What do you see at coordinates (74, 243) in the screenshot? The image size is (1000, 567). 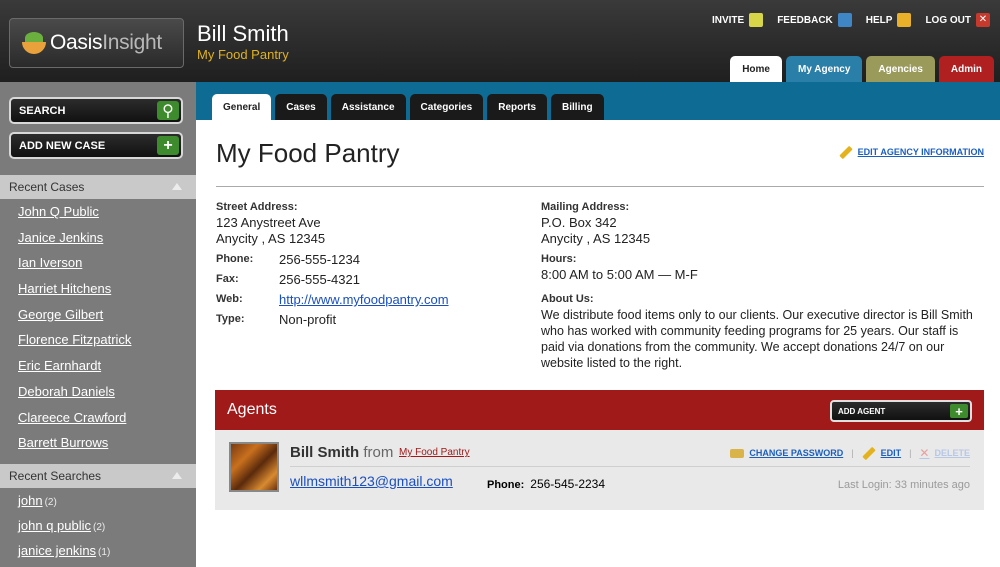 I see `recent-case-link: Janice Jenkins` at bounding box center [74, 243].